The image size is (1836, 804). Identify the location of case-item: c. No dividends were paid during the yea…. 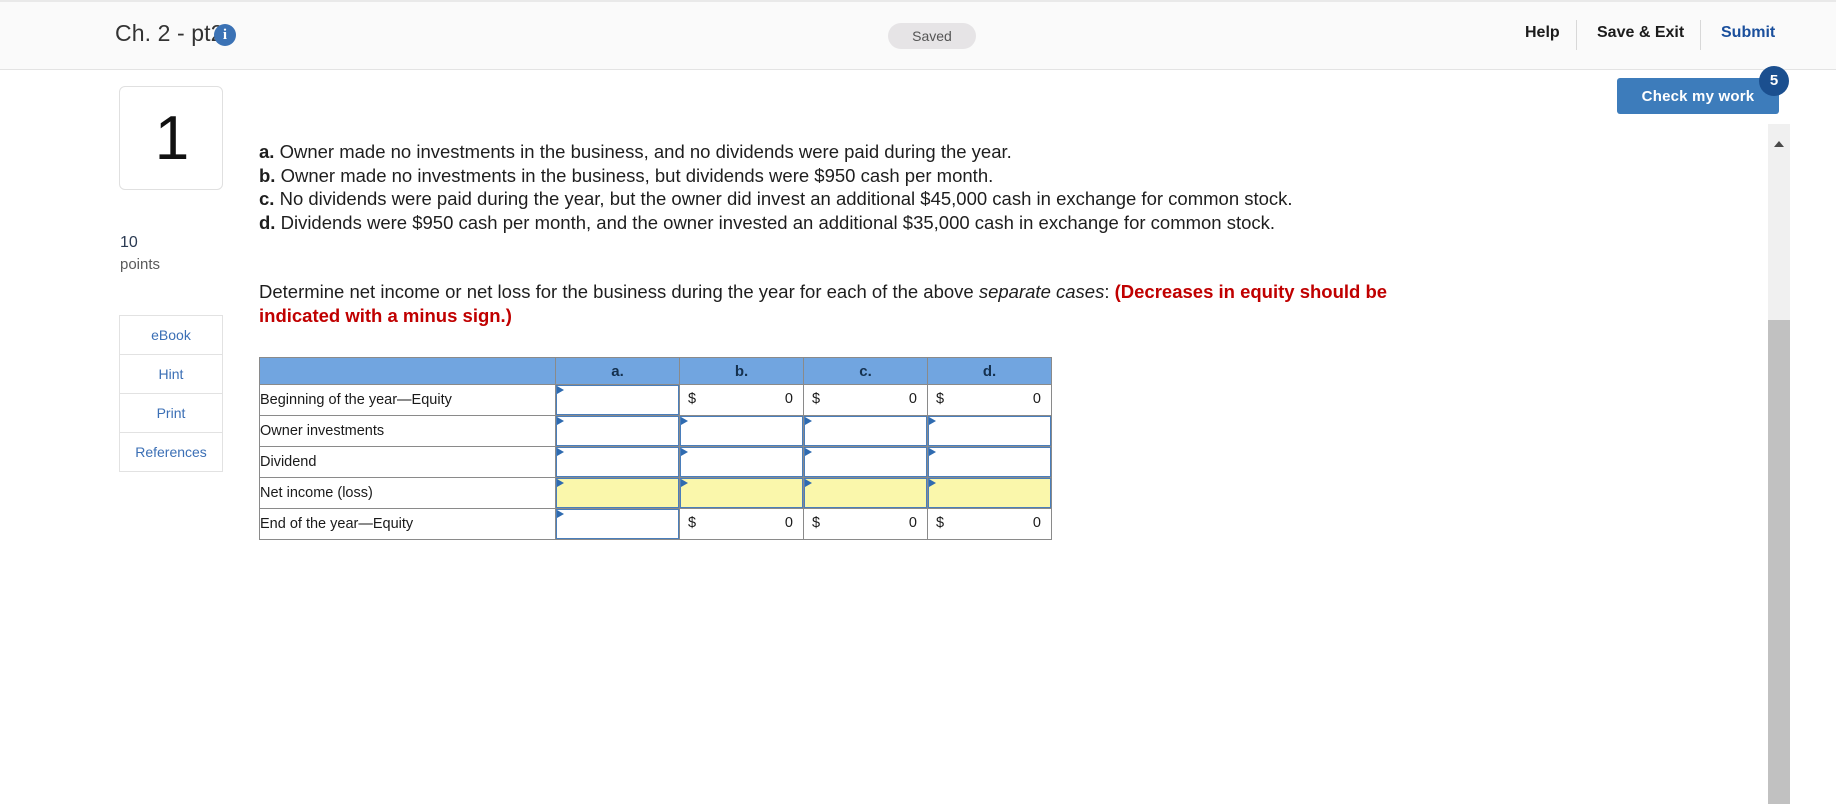
(874, 199).